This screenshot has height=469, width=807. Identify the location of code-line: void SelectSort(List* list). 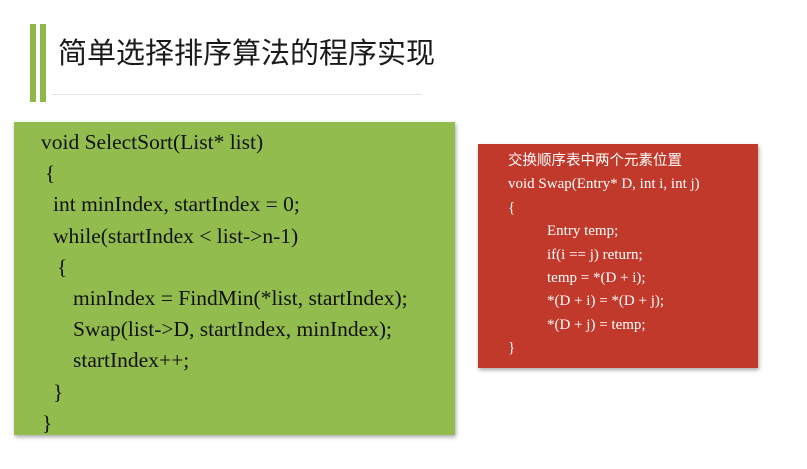
(152, 142).